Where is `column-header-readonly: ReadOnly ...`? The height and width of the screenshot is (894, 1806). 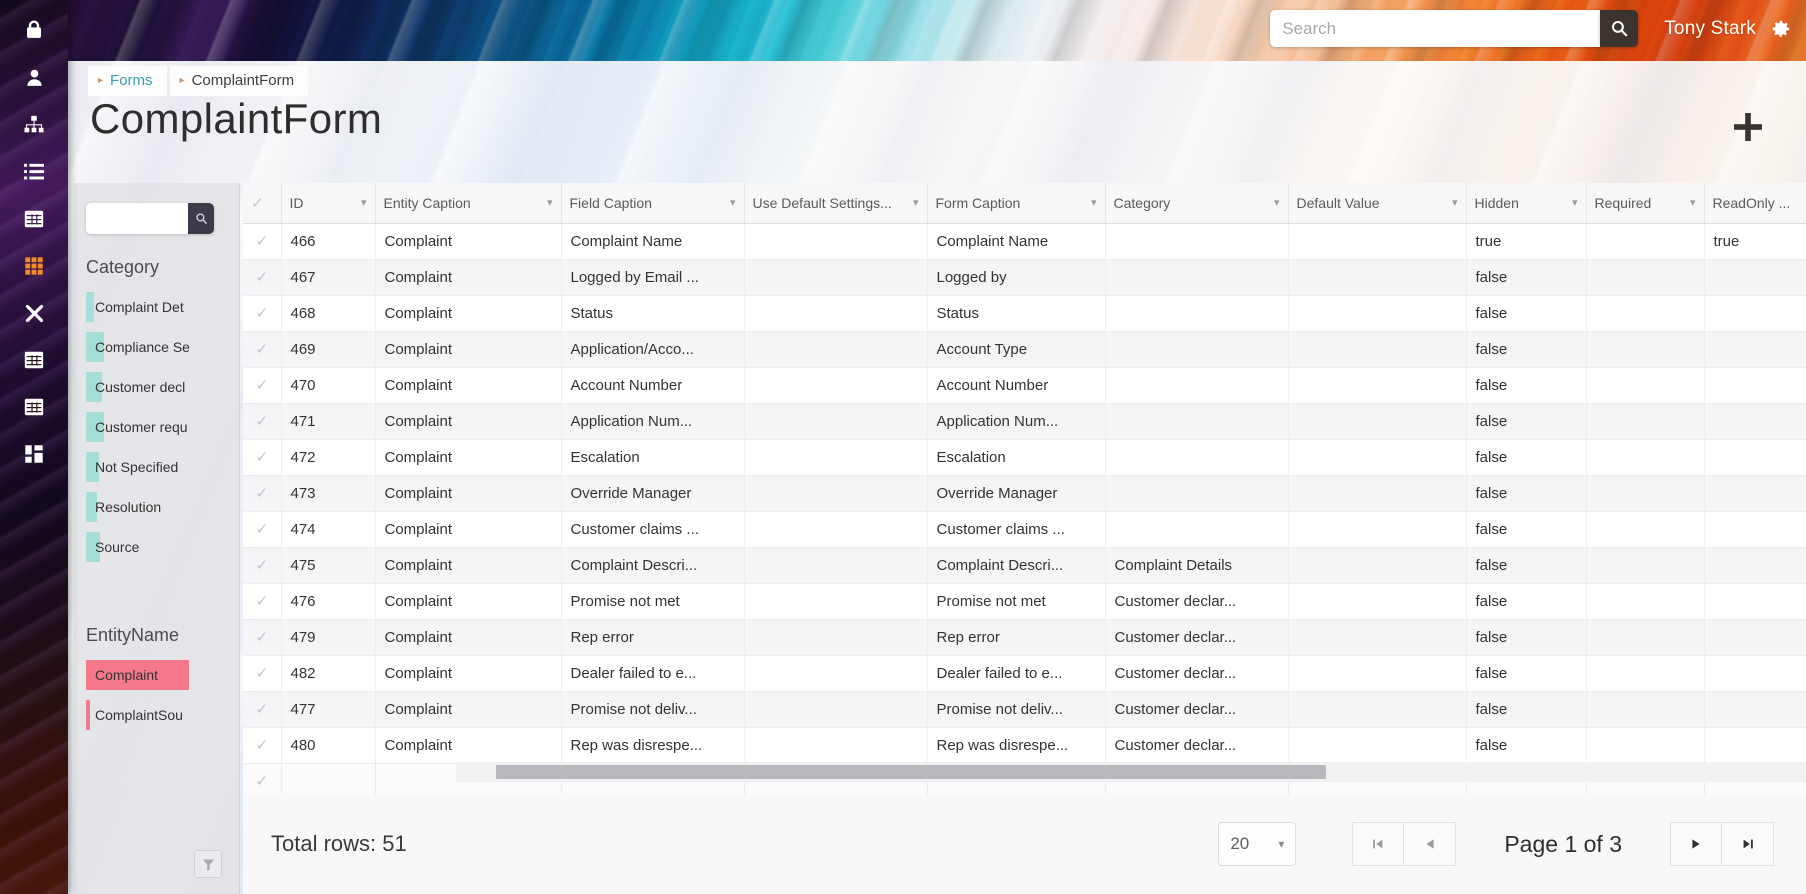 column-header-readonly: ReadOnly ... is located at coordinates (1755, 203).